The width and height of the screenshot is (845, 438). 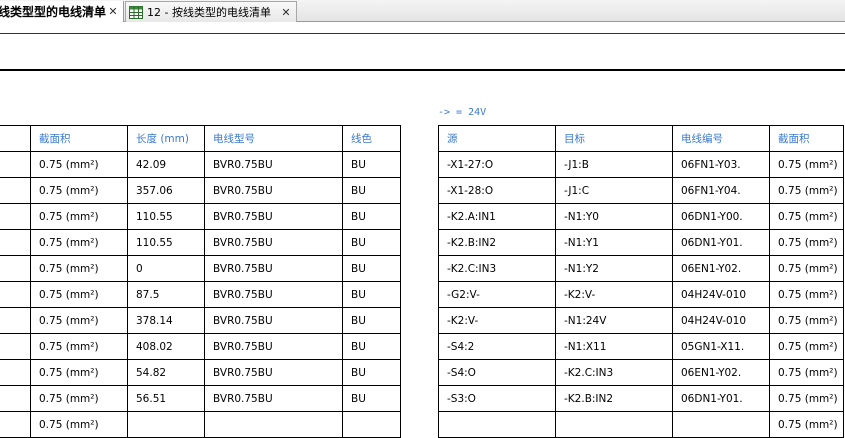 I want to click on column-header-wire-type: 电线型号, so click(x=273, y=138).